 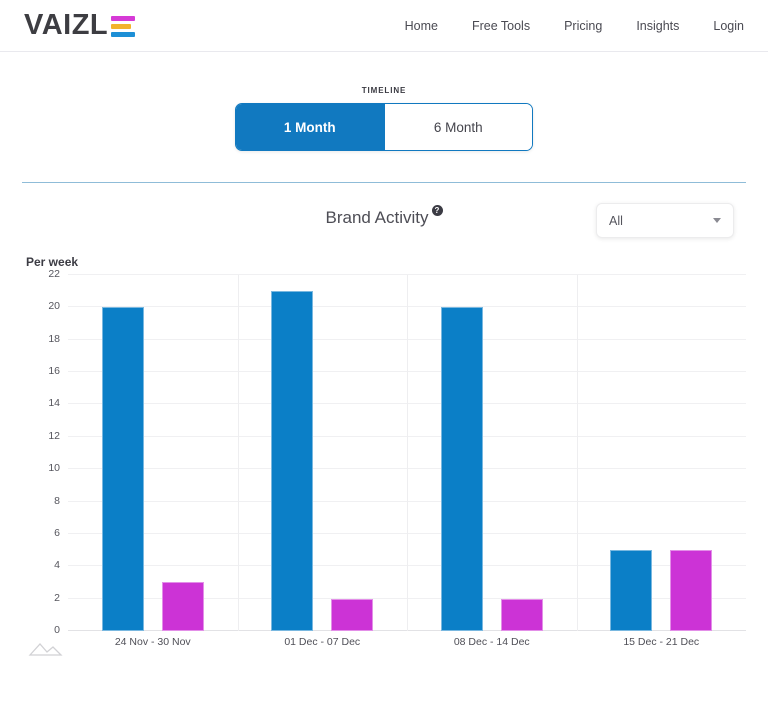 I want to click on chart-header: Brand Activity ? All, so click(x=384, y=224).